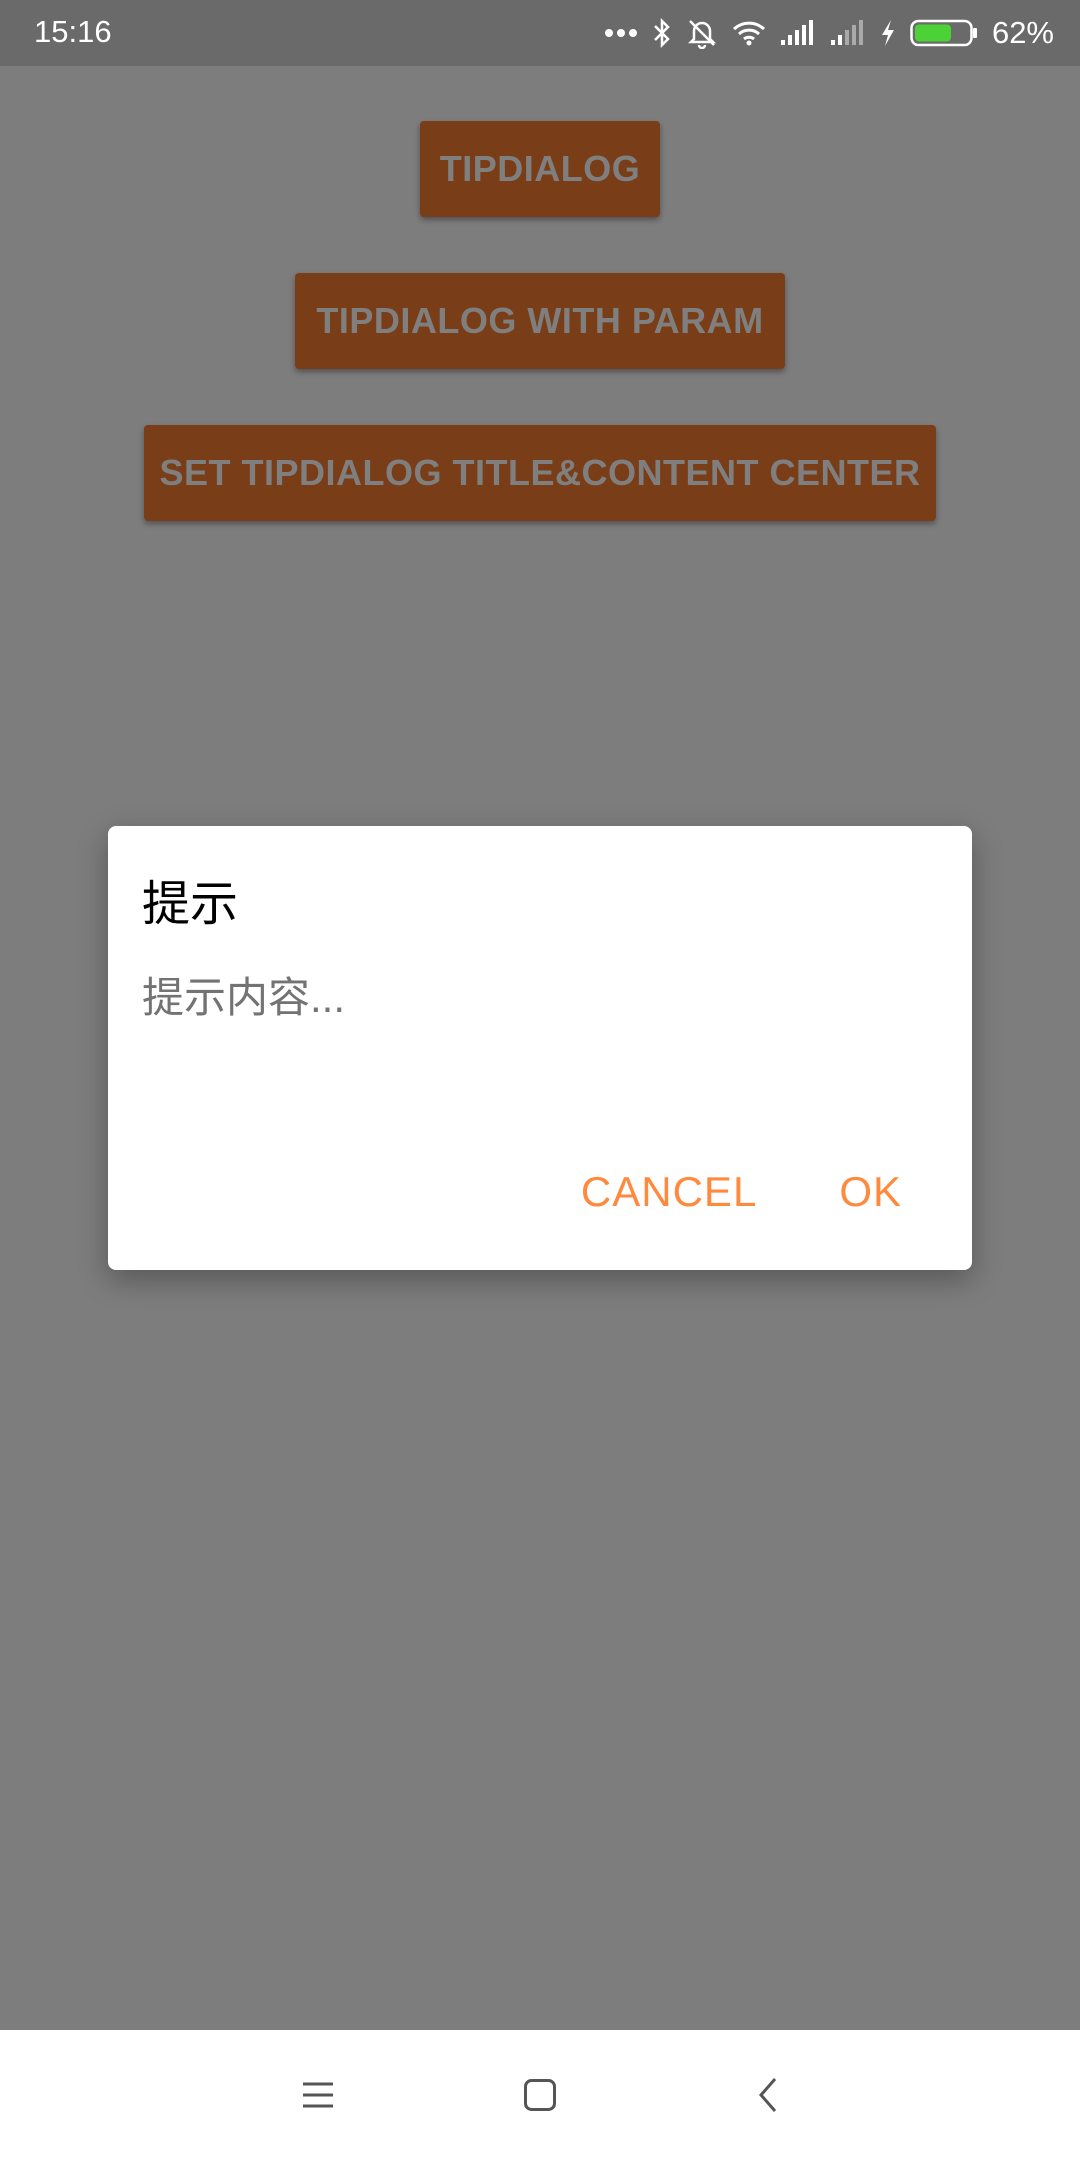  What do you see at coordinates (669, 1192) in the screenshot?
I see `cancel-button: CANCEL` at bounding box center [669, 1192].